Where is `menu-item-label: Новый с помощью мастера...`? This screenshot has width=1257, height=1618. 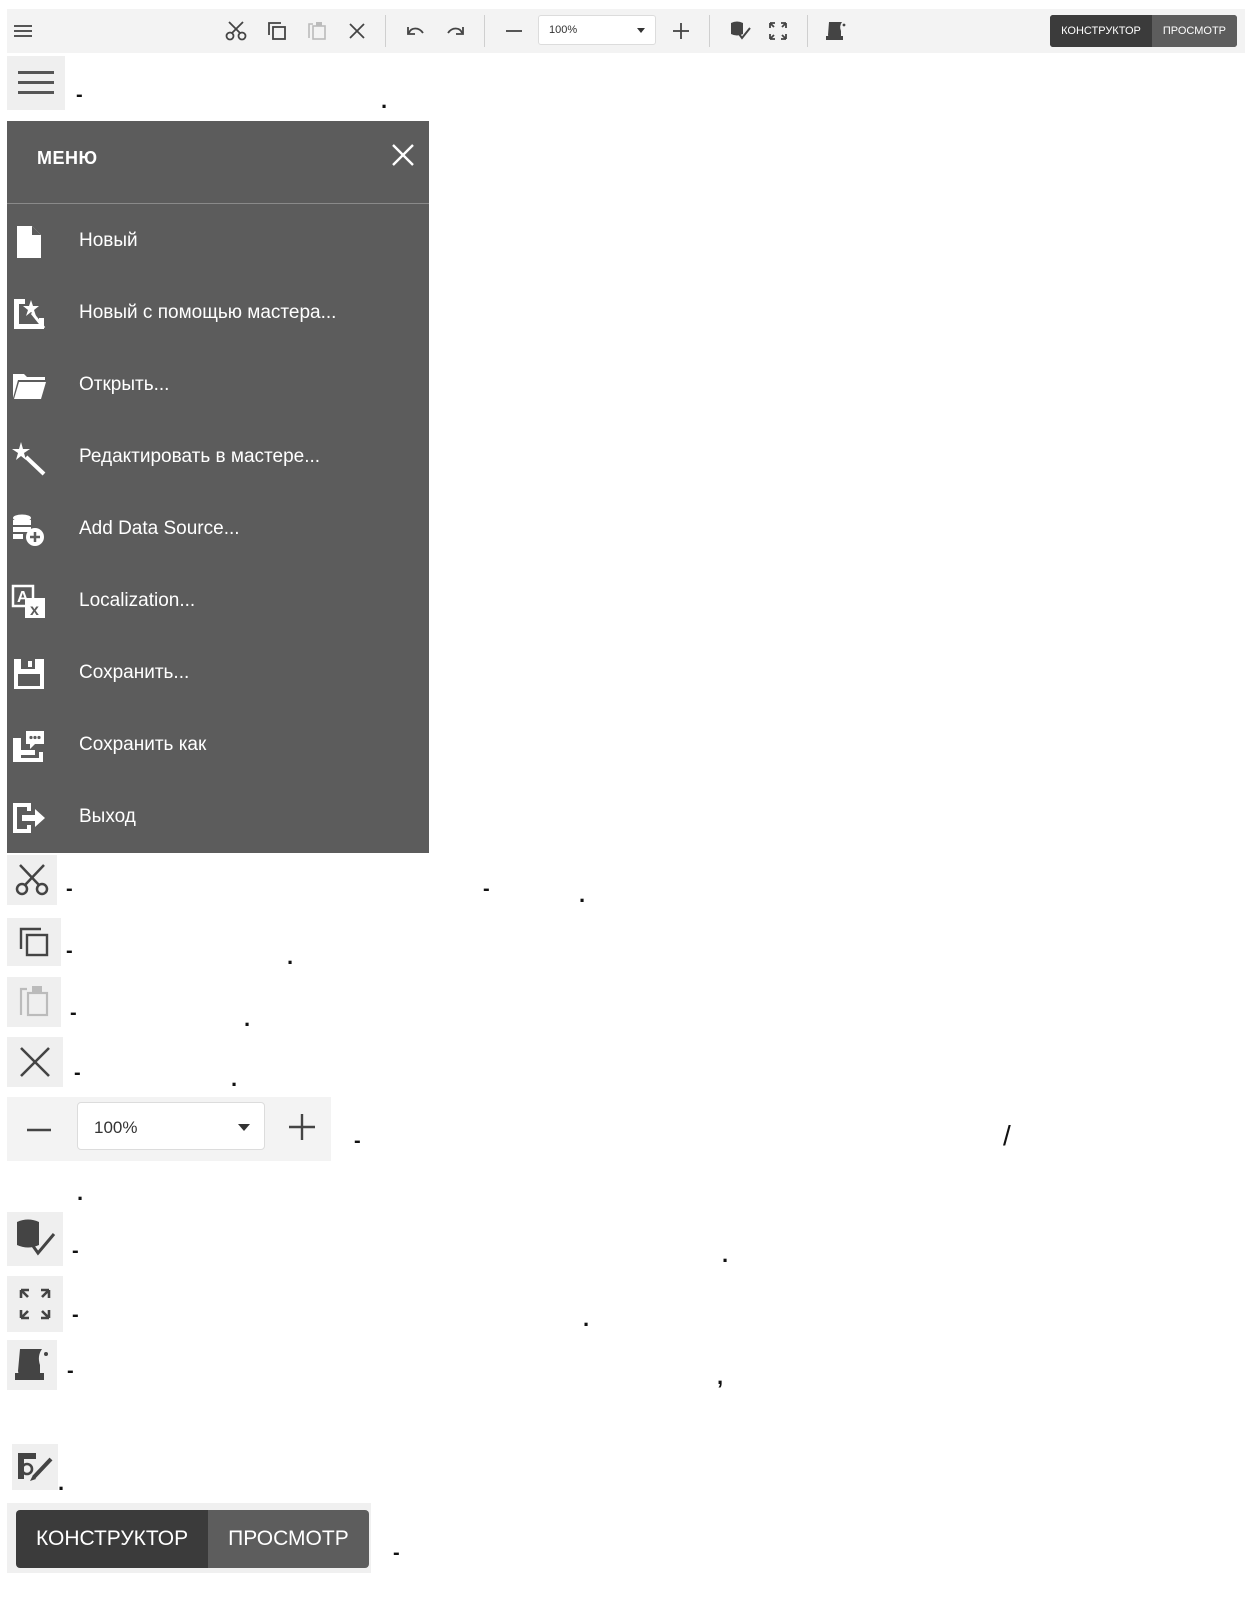 menu-item-label: Новый с помощью мастера... is located at coordinates (208, 312).